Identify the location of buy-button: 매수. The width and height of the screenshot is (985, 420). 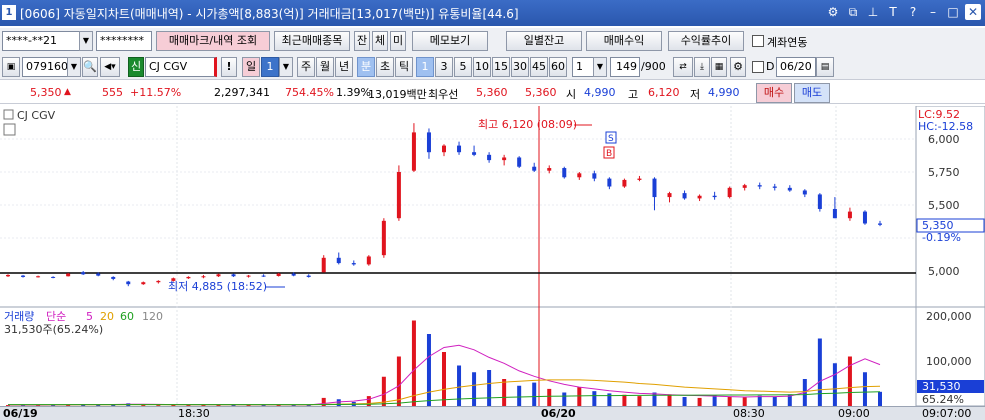
(774, 93).